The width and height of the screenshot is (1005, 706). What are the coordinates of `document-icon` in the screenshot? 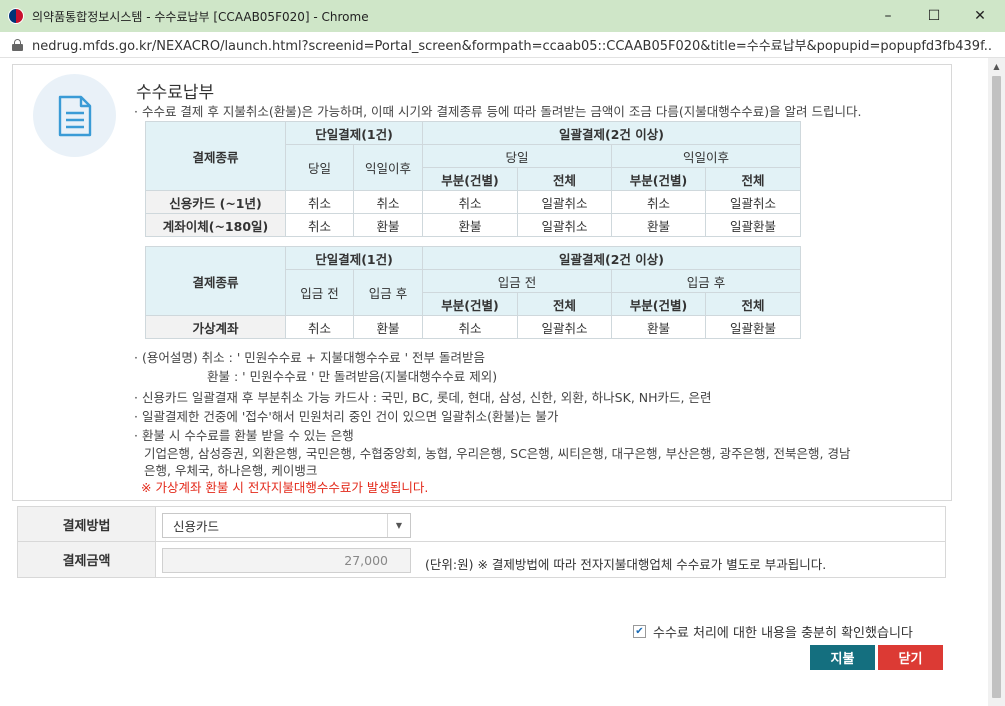 It's located at (74, 115).